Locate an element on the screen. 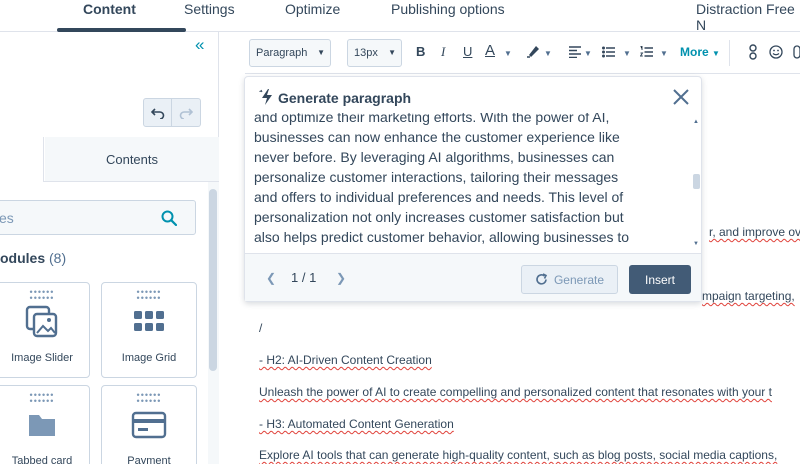 Image resolution: width=800 pixels, height=464 pixels. distraction-free-toggle: Distraction Free N is located at coordinates (748, 17).